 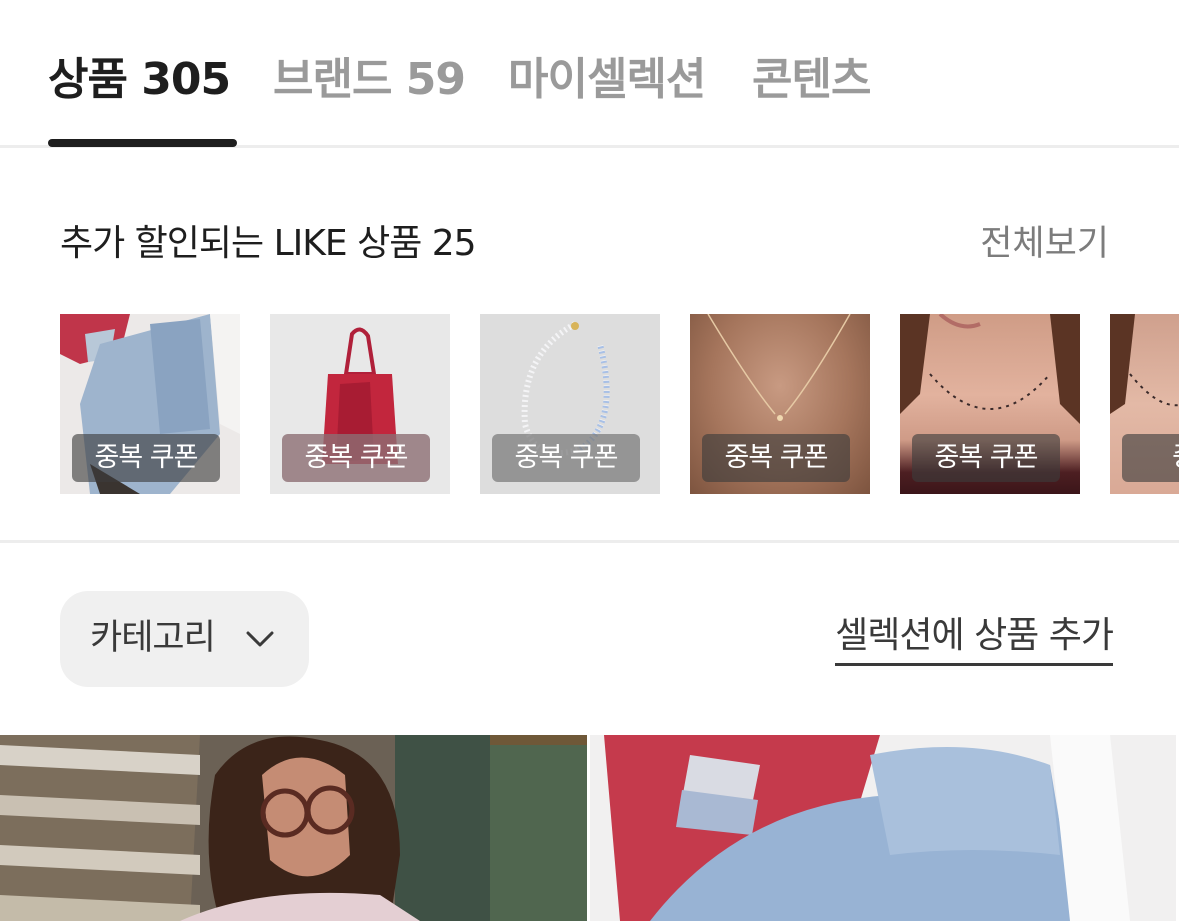 What do you see at coordinates (260, 639) in the screenshot?
I see `chevron-down-icon` at bounding box center [260, 639].